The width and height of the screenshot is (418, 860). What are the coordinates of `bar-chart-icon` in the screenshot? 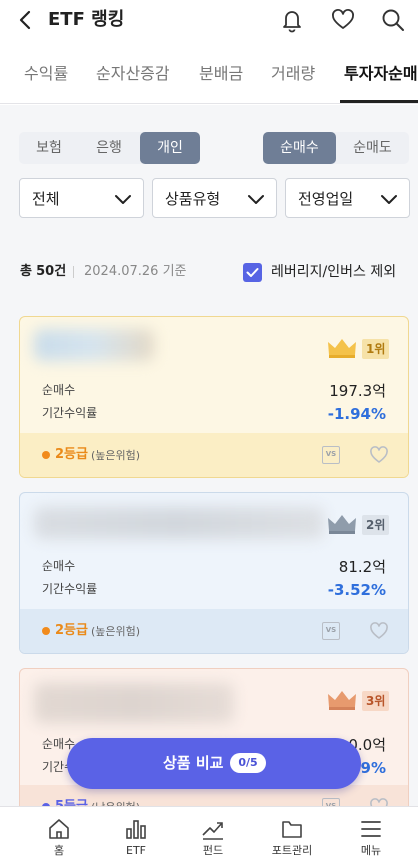 It's located at (136, 829).